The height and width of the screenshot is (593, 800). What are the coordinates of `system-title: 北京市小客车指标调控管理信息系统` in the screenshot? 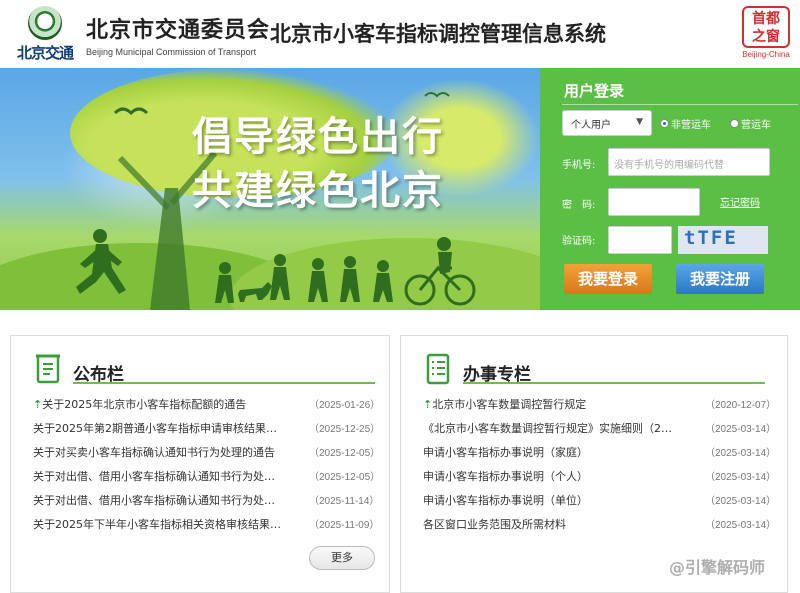 It's located at (438, 34).